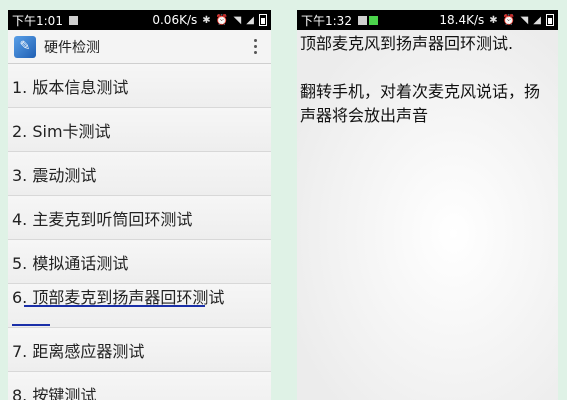  I want to click on network-speed: 18.4K/s, so click(462, 20).